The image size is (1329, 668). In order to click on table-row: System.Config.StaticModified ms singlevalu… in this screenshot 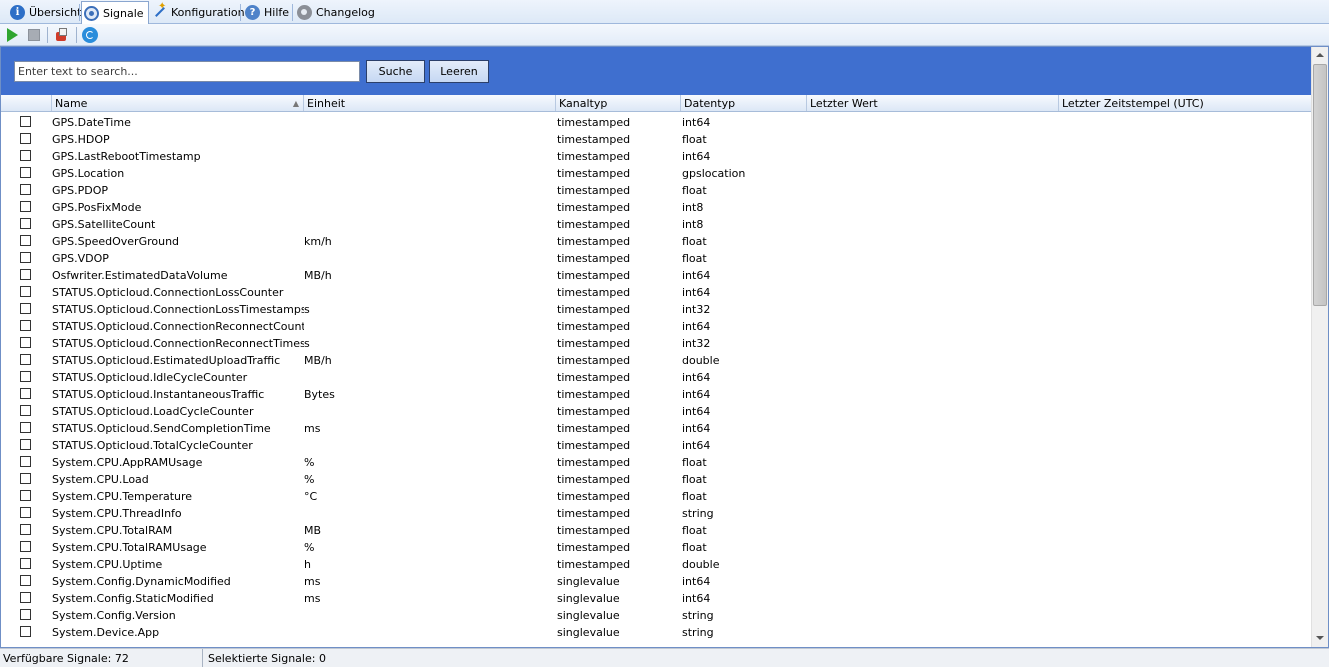, I will do `click(656, 597)`.